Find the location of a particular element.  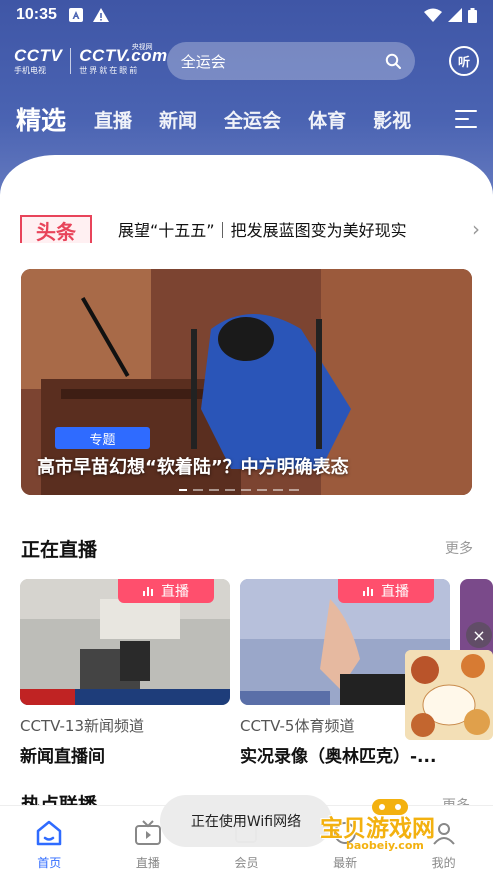

nav-home: 首页 is located at coordinates (49, 842).